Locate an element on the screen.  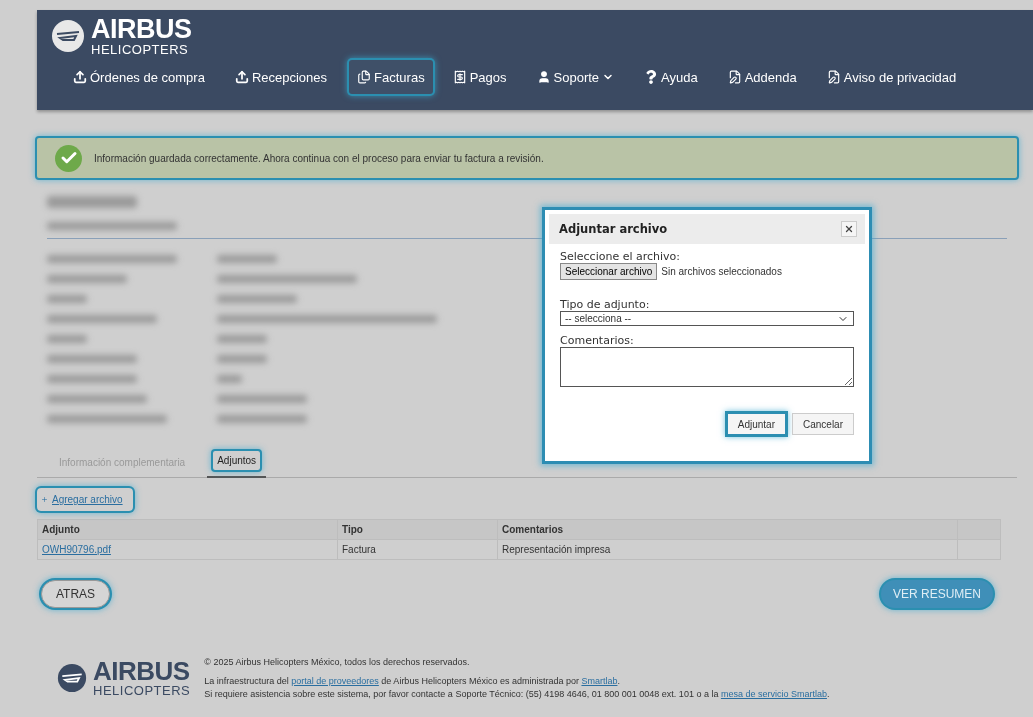
back-button: ATRAS is located at coordinates (76, 594).